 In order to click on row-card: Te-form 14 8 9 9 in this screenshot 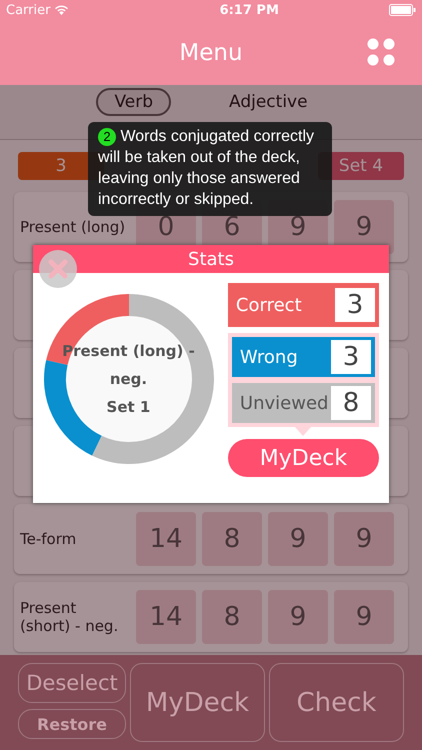, I will do `click(211, 539)`.